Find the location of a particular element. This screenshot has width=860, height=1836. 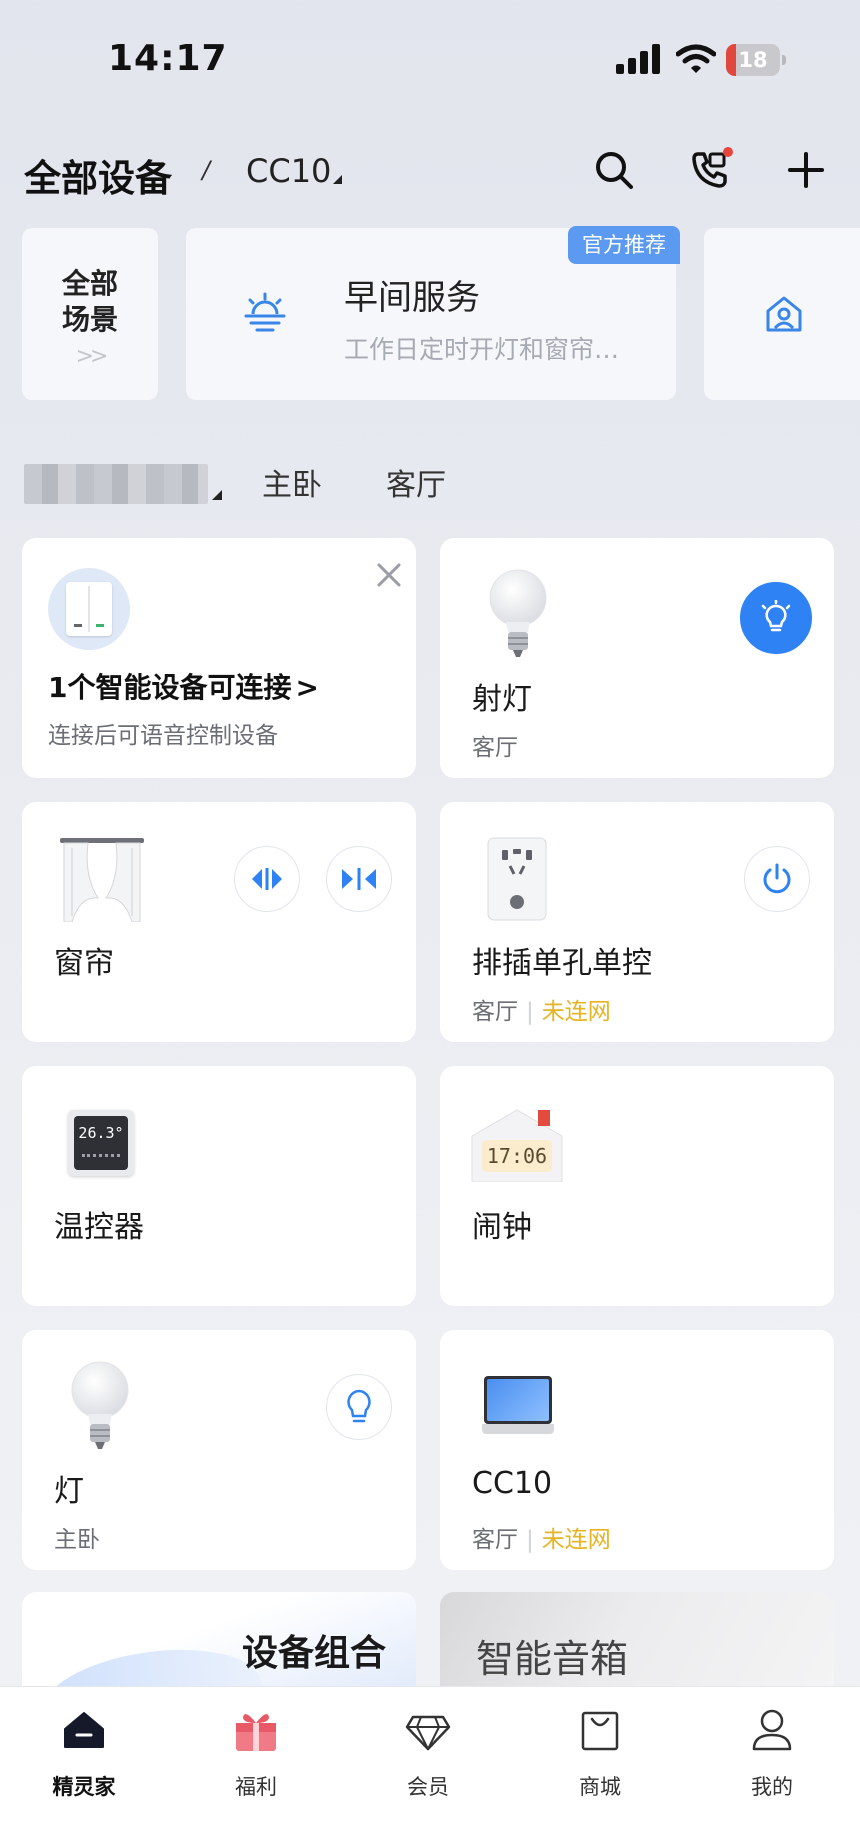

close-icon is located at coordinates (389, 575).